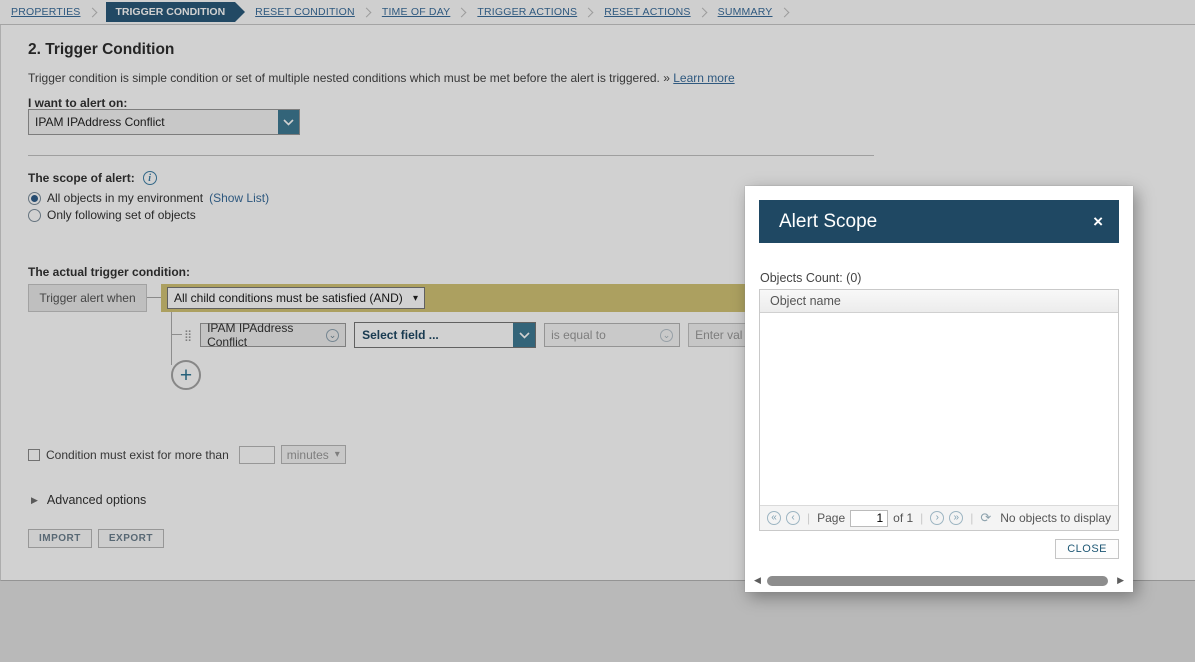 Image resolution: width=1195 pixels, height=662 pixels. I want to click on scroll-left-icon: ◀, so click(757, 580).